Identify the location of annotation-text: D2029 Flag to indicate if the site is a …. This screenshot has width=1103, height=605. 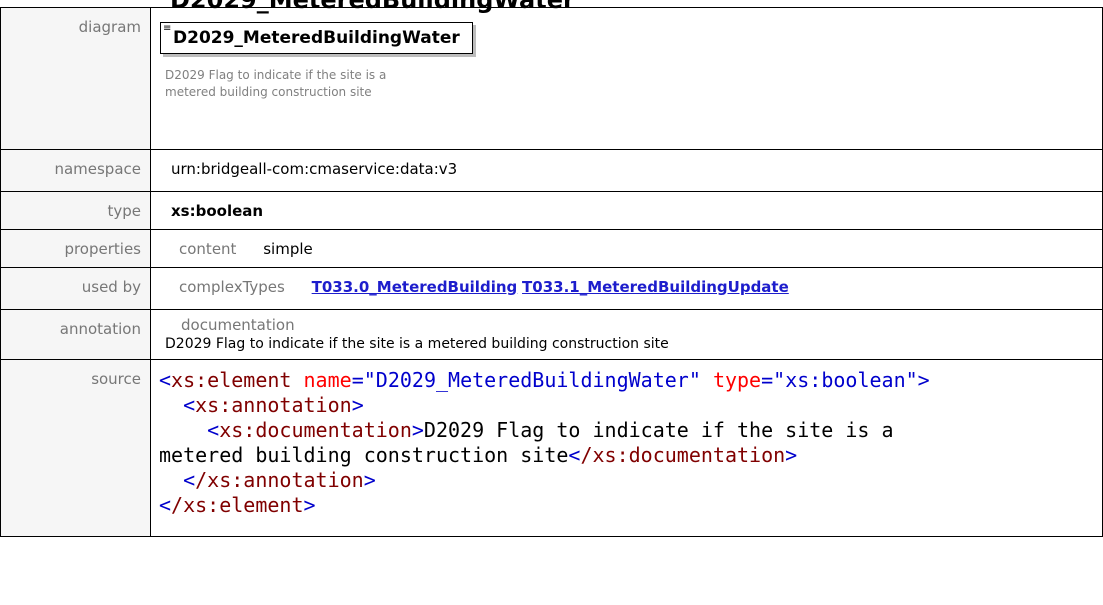
(417, 344).